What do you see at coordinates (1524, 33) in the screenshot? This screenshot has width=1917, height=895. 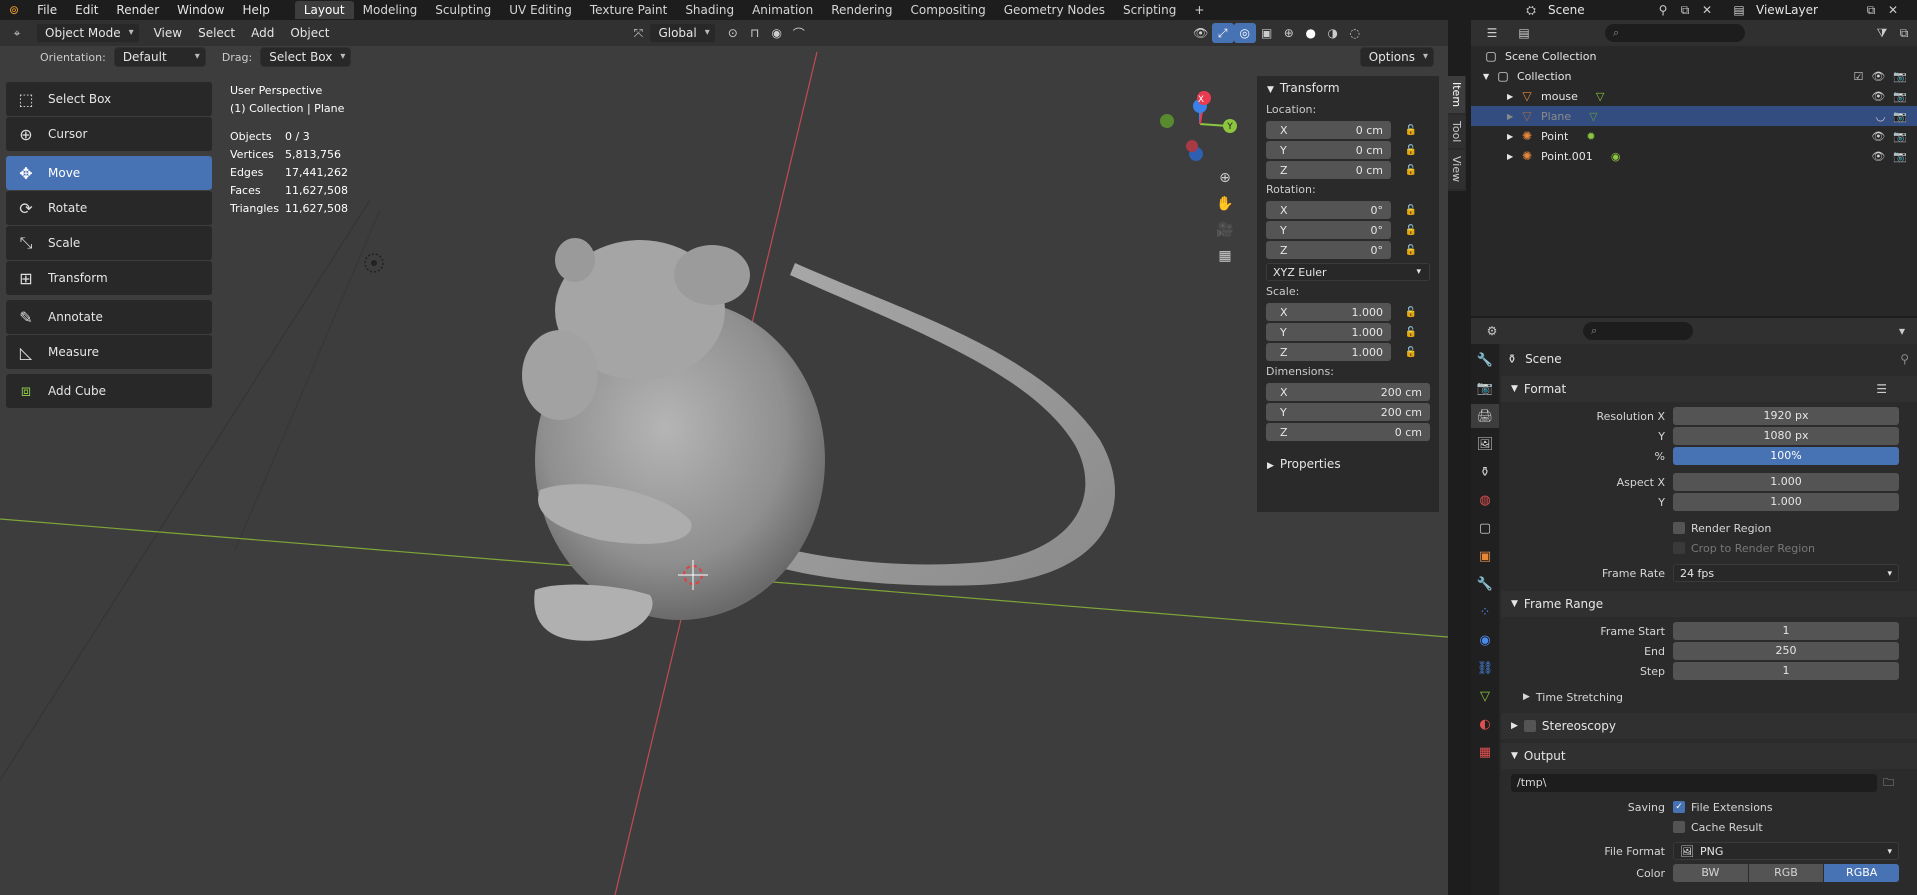 I see `display-mode-icon: ▤` at bounding box center [1524, 33].